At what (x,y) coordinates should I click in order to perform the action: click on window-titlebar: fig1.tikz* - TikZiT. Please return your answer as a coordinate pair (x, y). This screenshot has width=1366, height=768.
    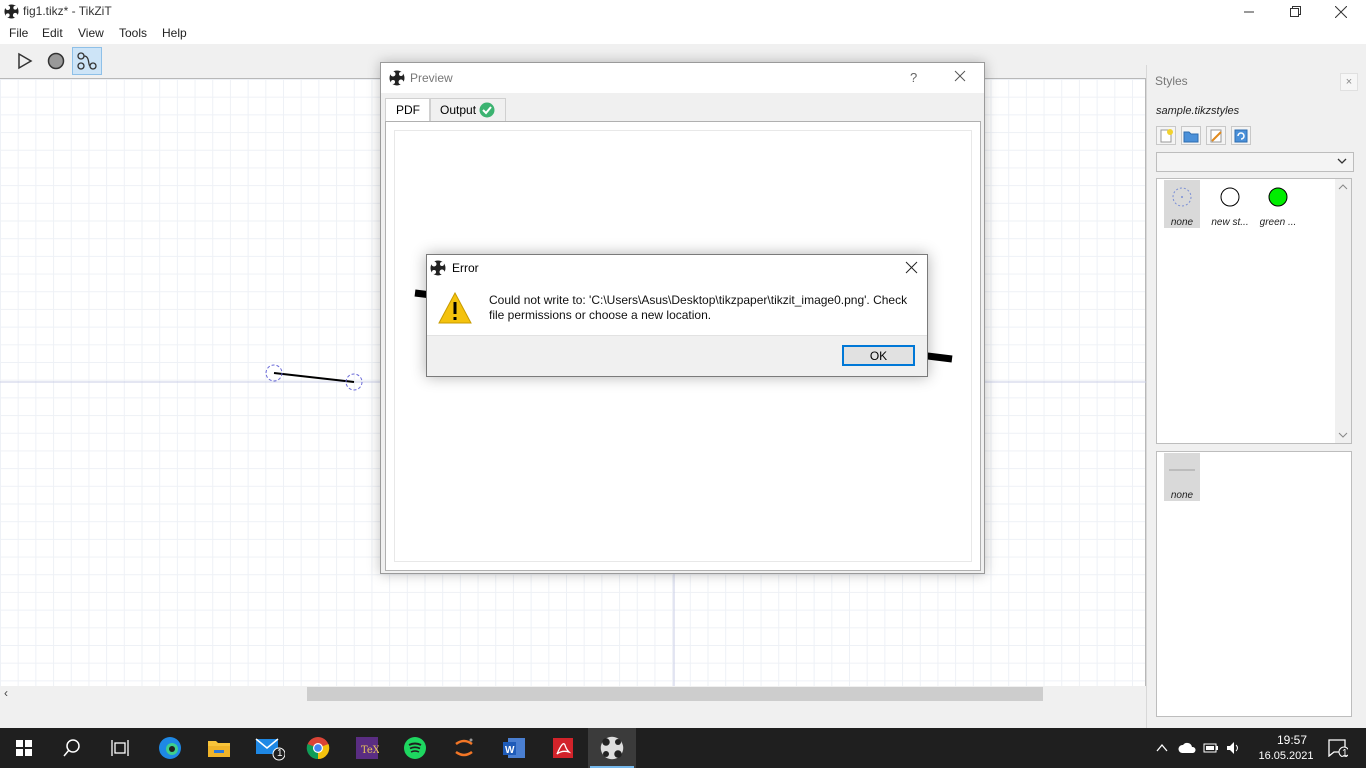
    Looking at the image, I should click on (683, 11).